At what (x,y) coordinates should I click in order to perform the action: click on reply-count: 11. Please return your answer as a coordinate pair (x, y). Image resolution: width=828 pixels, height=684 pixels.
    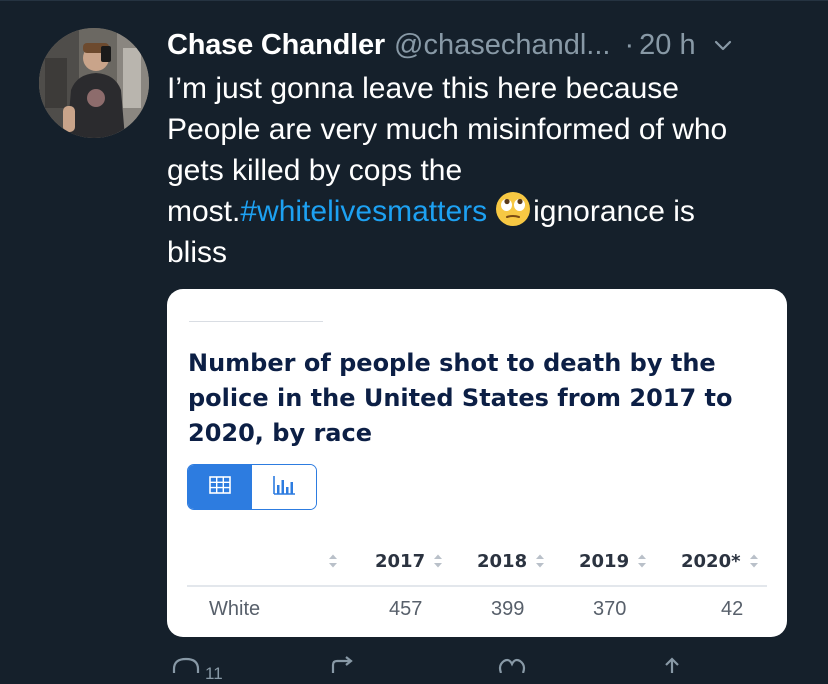
    Looking at the image, I should click on (214, 673).